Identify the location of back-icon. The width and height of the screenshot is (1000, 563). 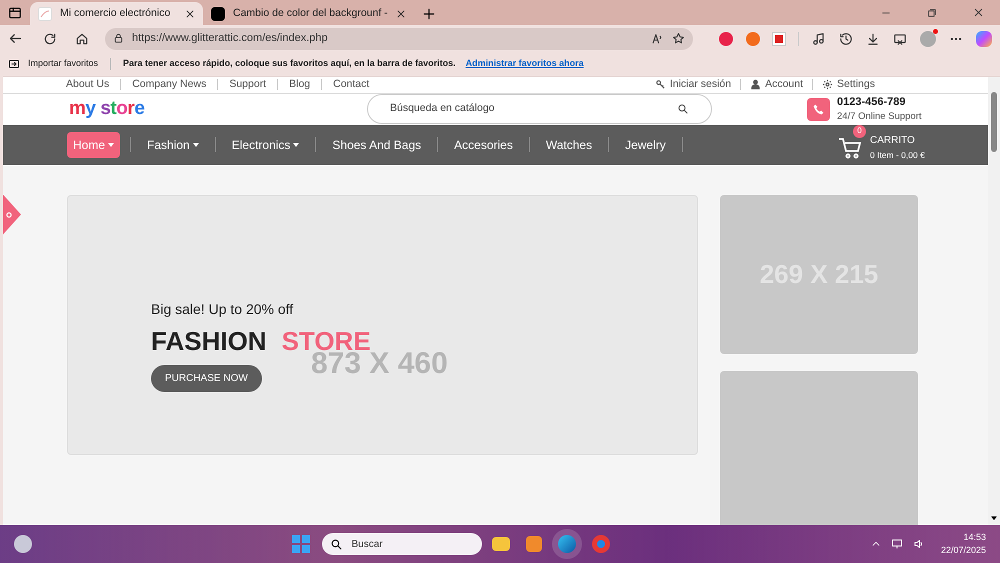
(15, 38).